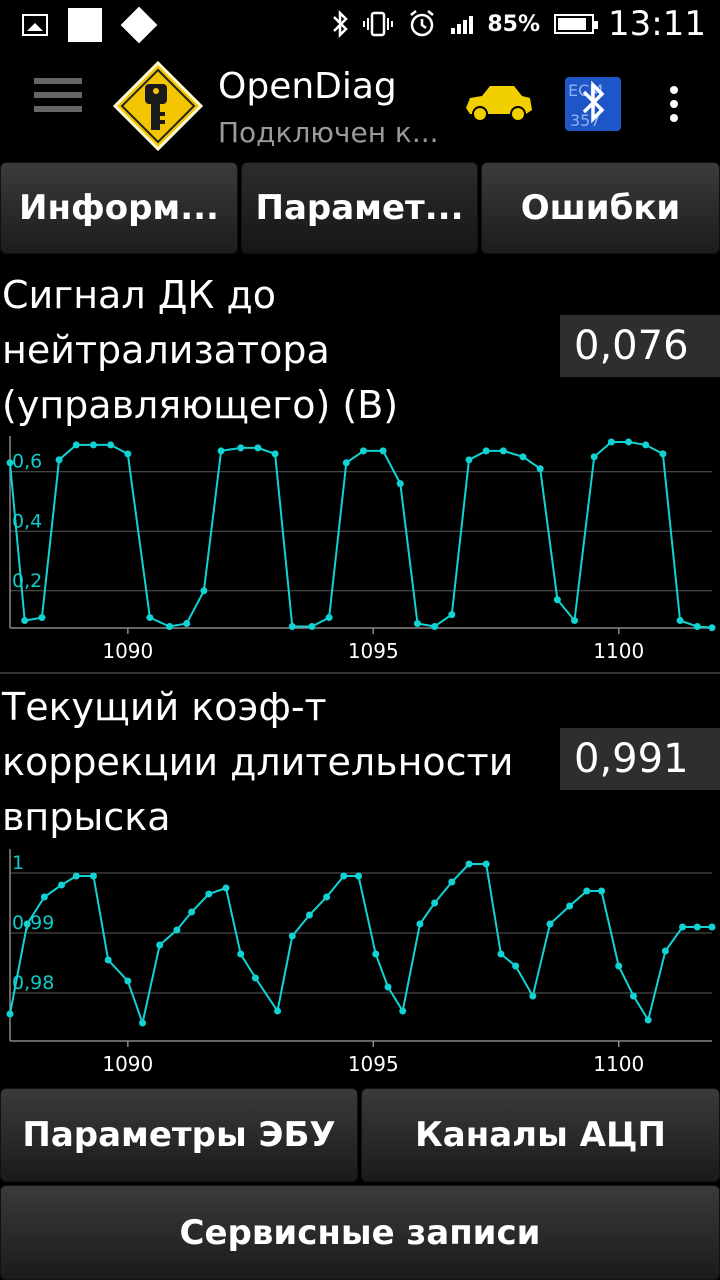  What do you see at coordinates (85, 25) in the screenshot?
I see `square-icon` at bounding box center [85, 25].